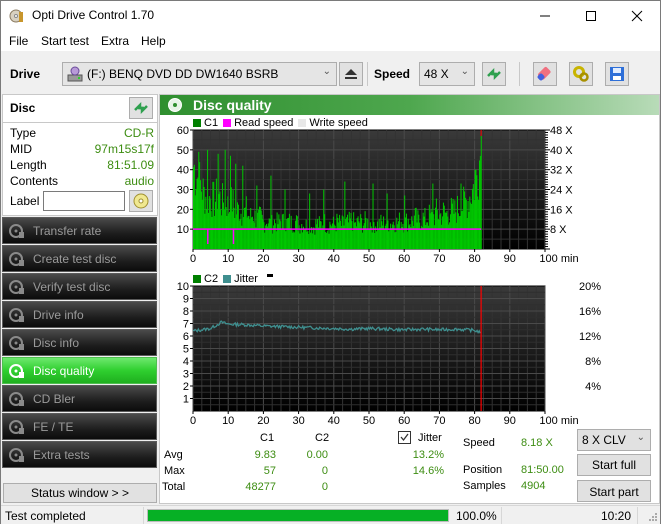  What do you see at coordinates (369, 421) in the screenshot?
I see `x-tick-label: 50` at bounding box center [369, 421].